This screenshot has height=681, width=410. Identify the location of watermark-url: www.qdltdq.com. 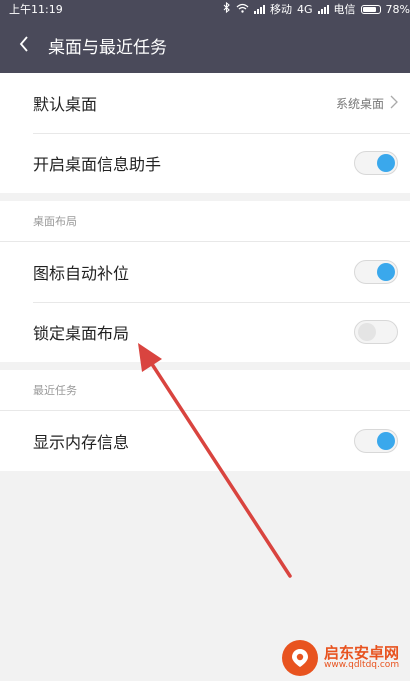
(362, 665).